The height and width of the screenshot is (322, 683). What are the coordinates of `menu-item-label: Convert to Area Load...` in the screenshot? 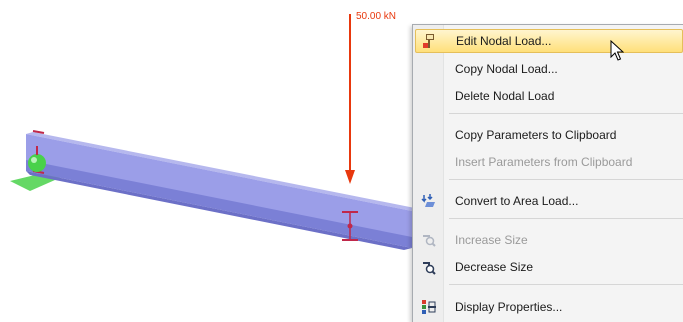 It's located at (517, 201).